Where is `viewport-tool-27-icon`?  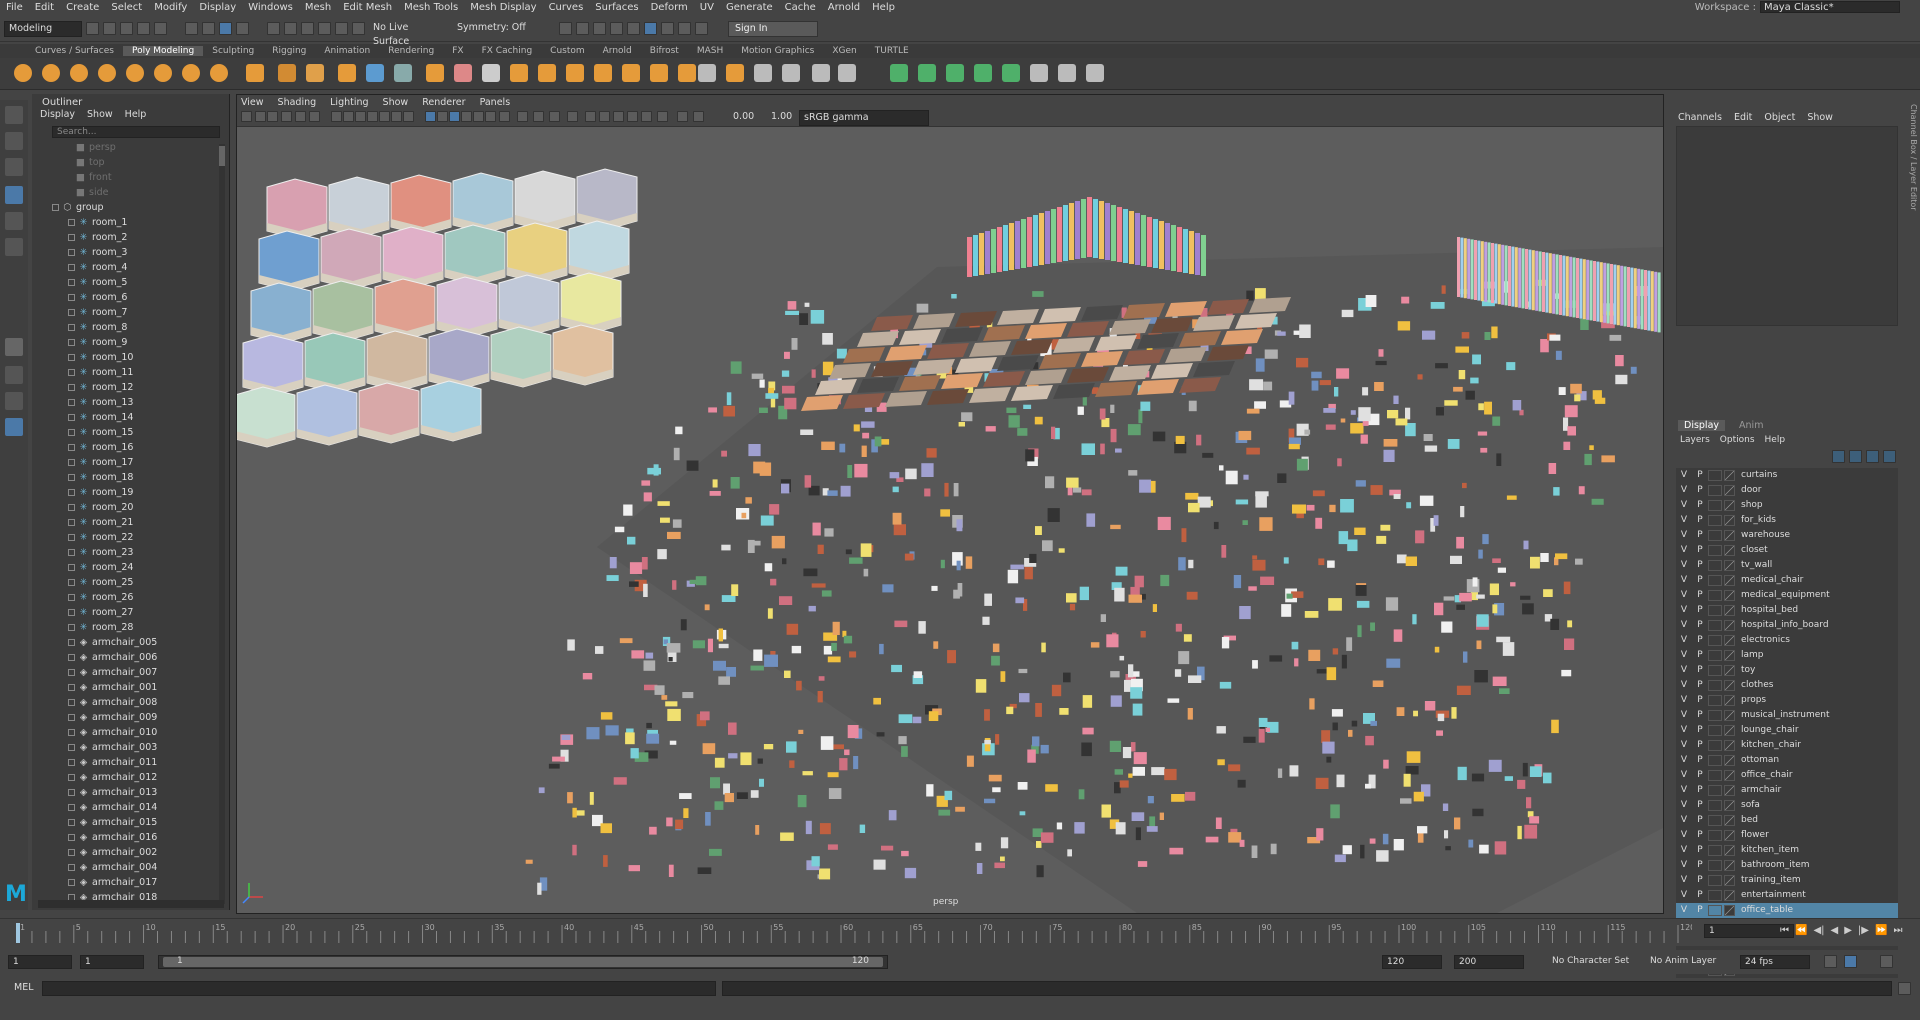 viewport-tool-27-icon is located at coordinates (618, 116).